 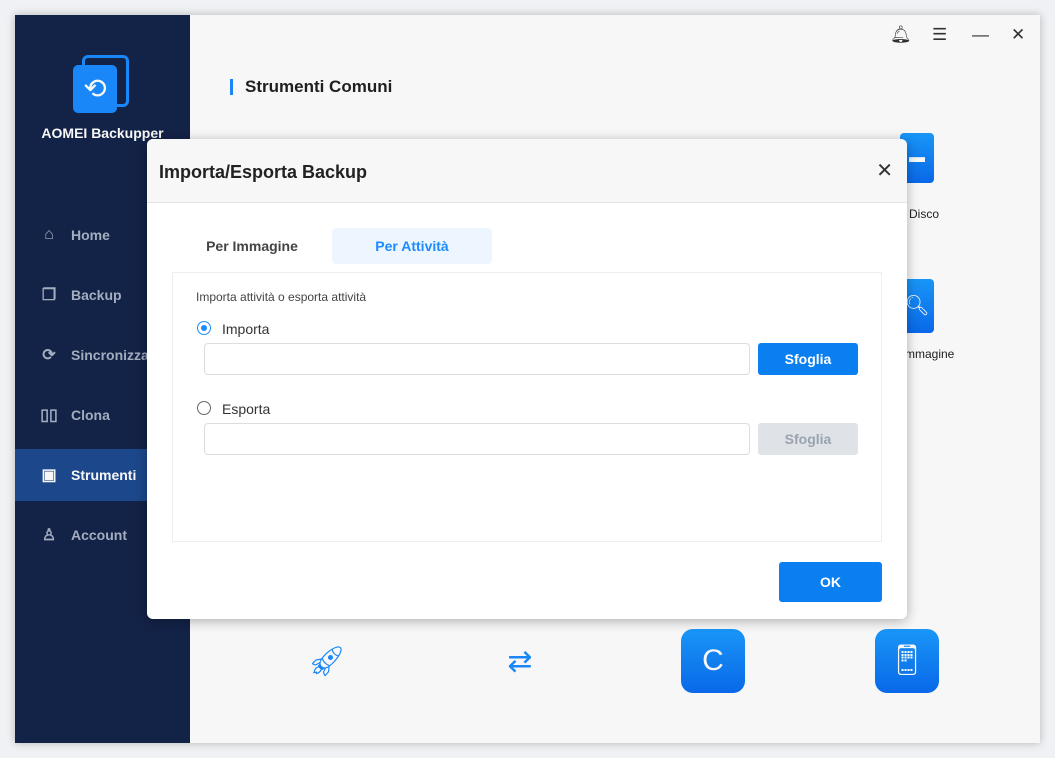 What do you see at coordinates (884, 170) in the screenshot?
I see `close-icon: ✕` at bounding box center [884, 170].